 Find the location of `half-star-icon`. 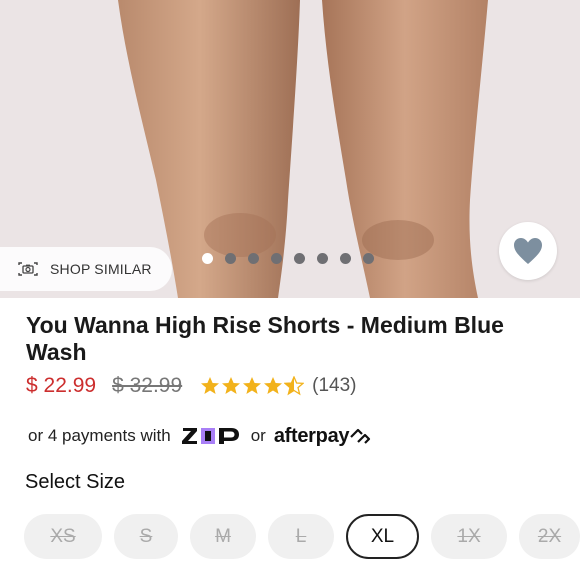

half-star-icon is located at coordinates (294, 386).